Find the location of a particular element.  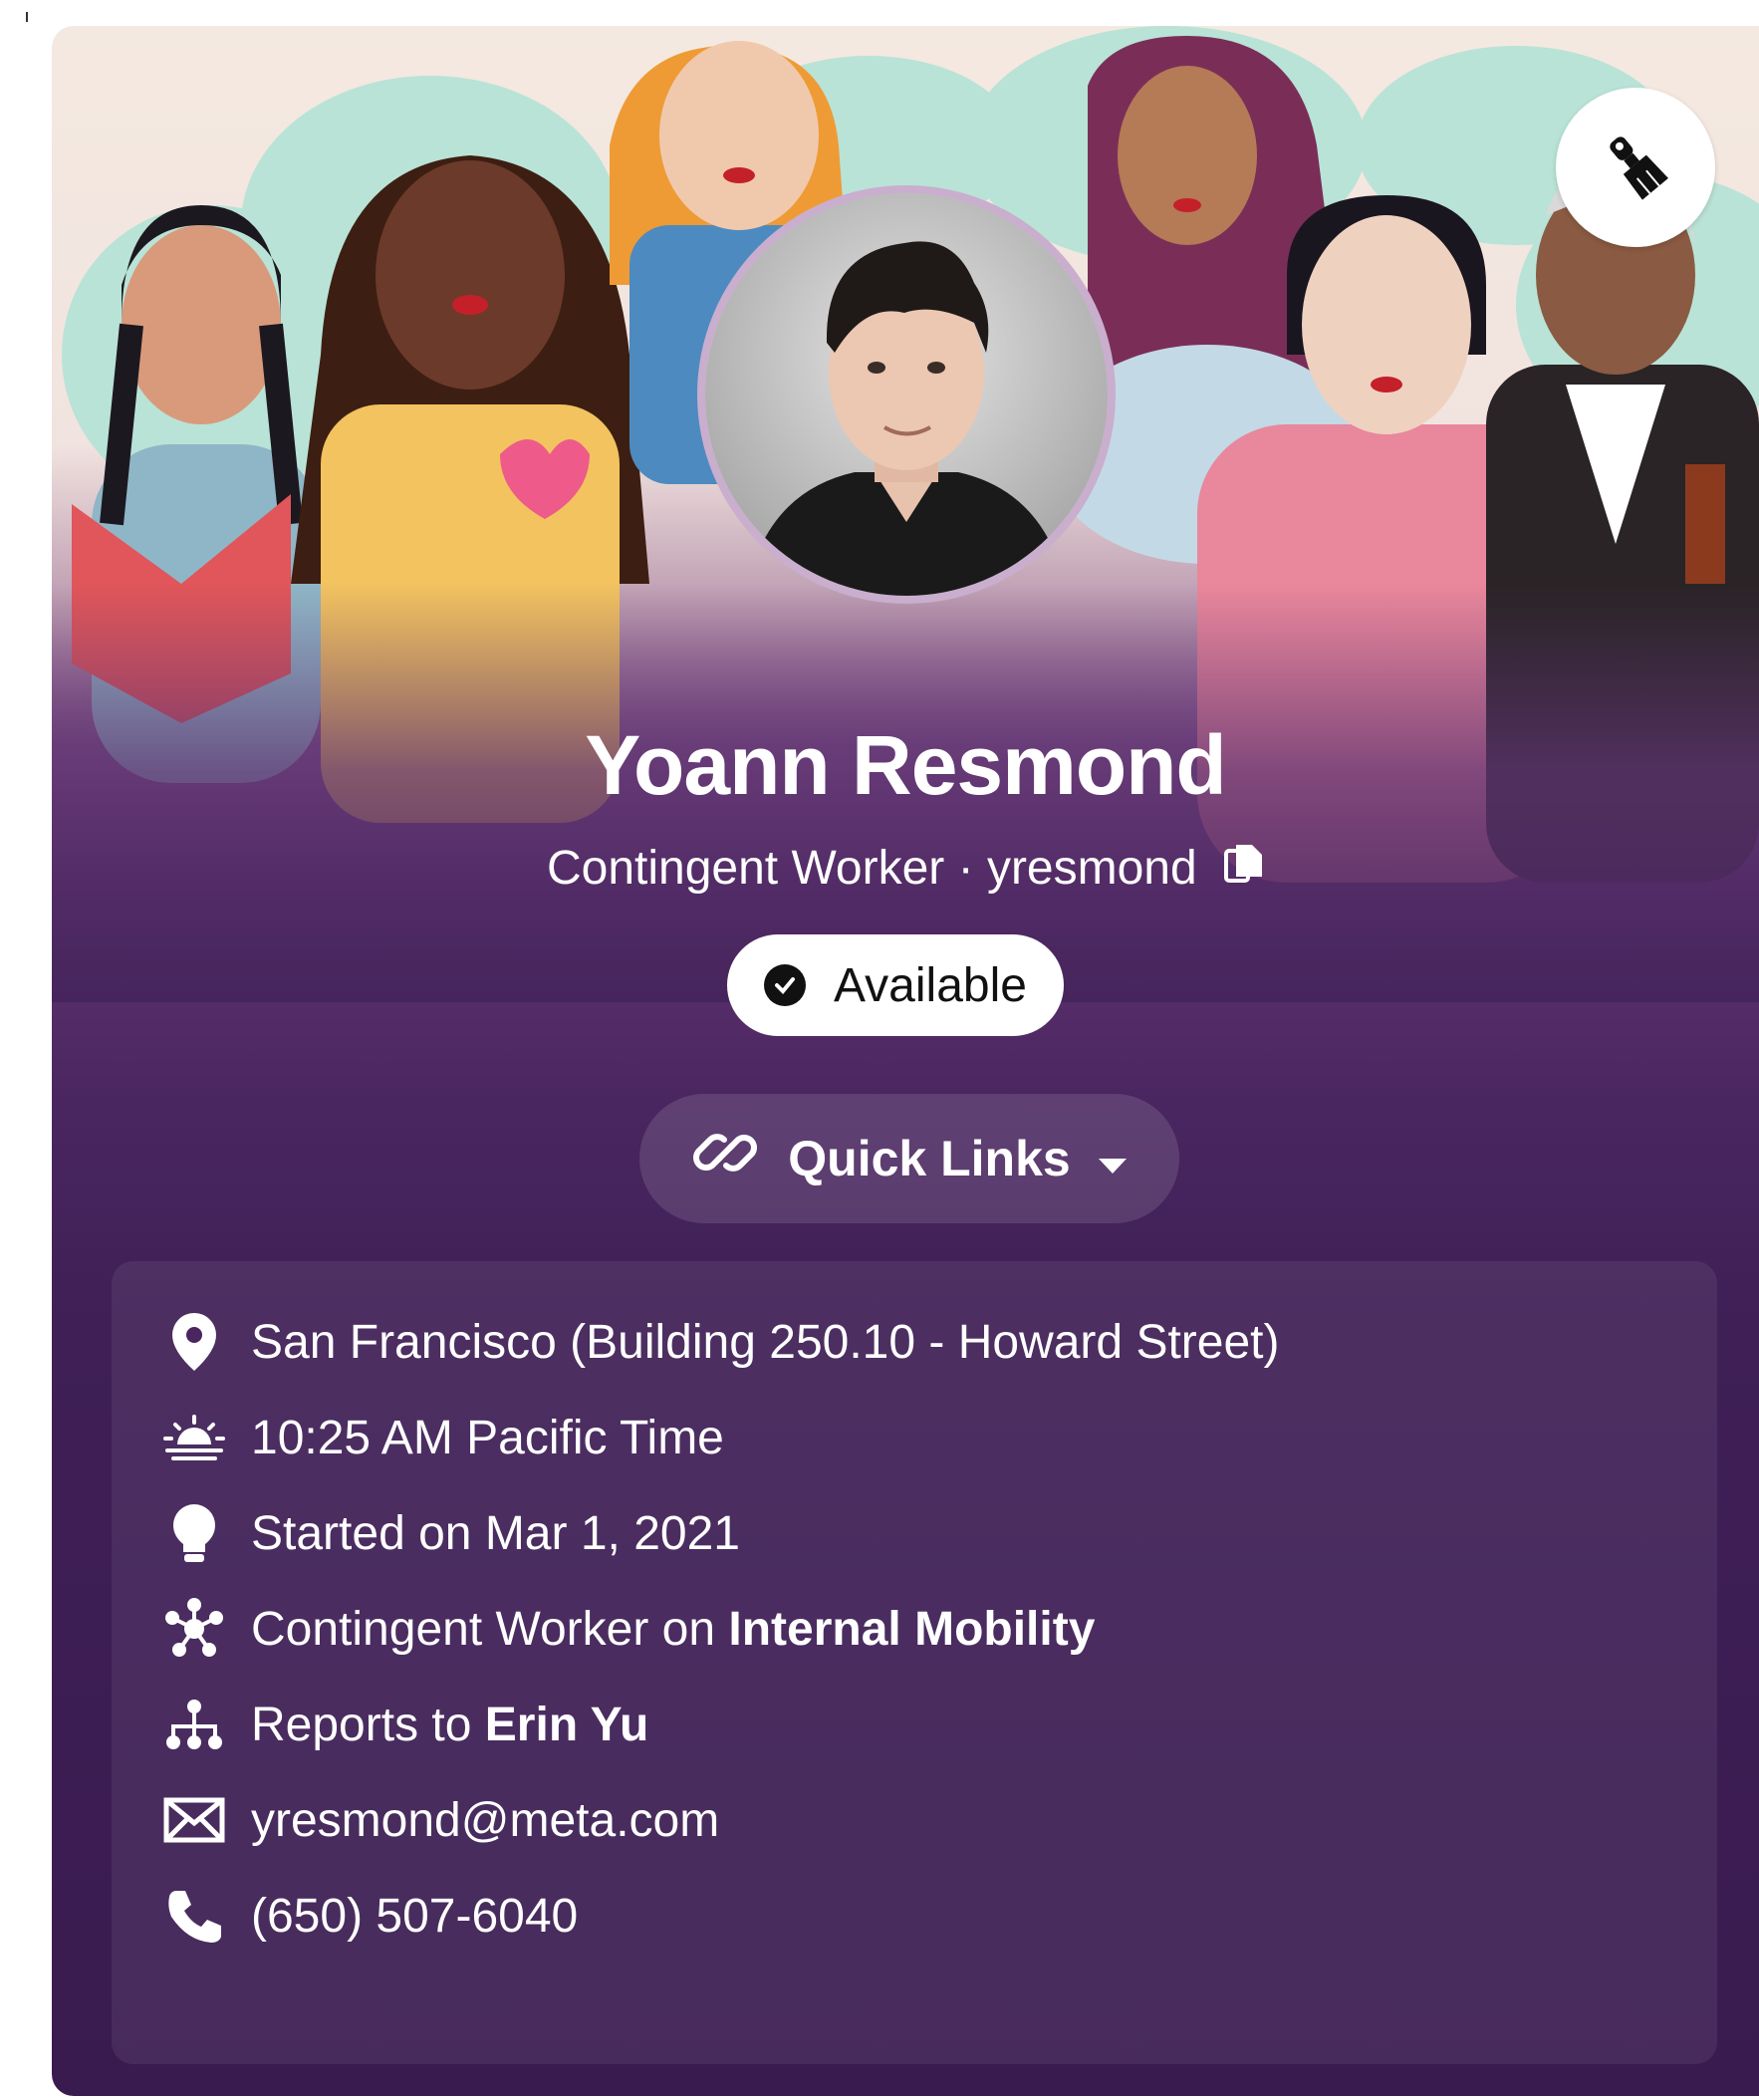

time-row: 10:25 AM Pacific Time is located at coordinates (444, 1437).